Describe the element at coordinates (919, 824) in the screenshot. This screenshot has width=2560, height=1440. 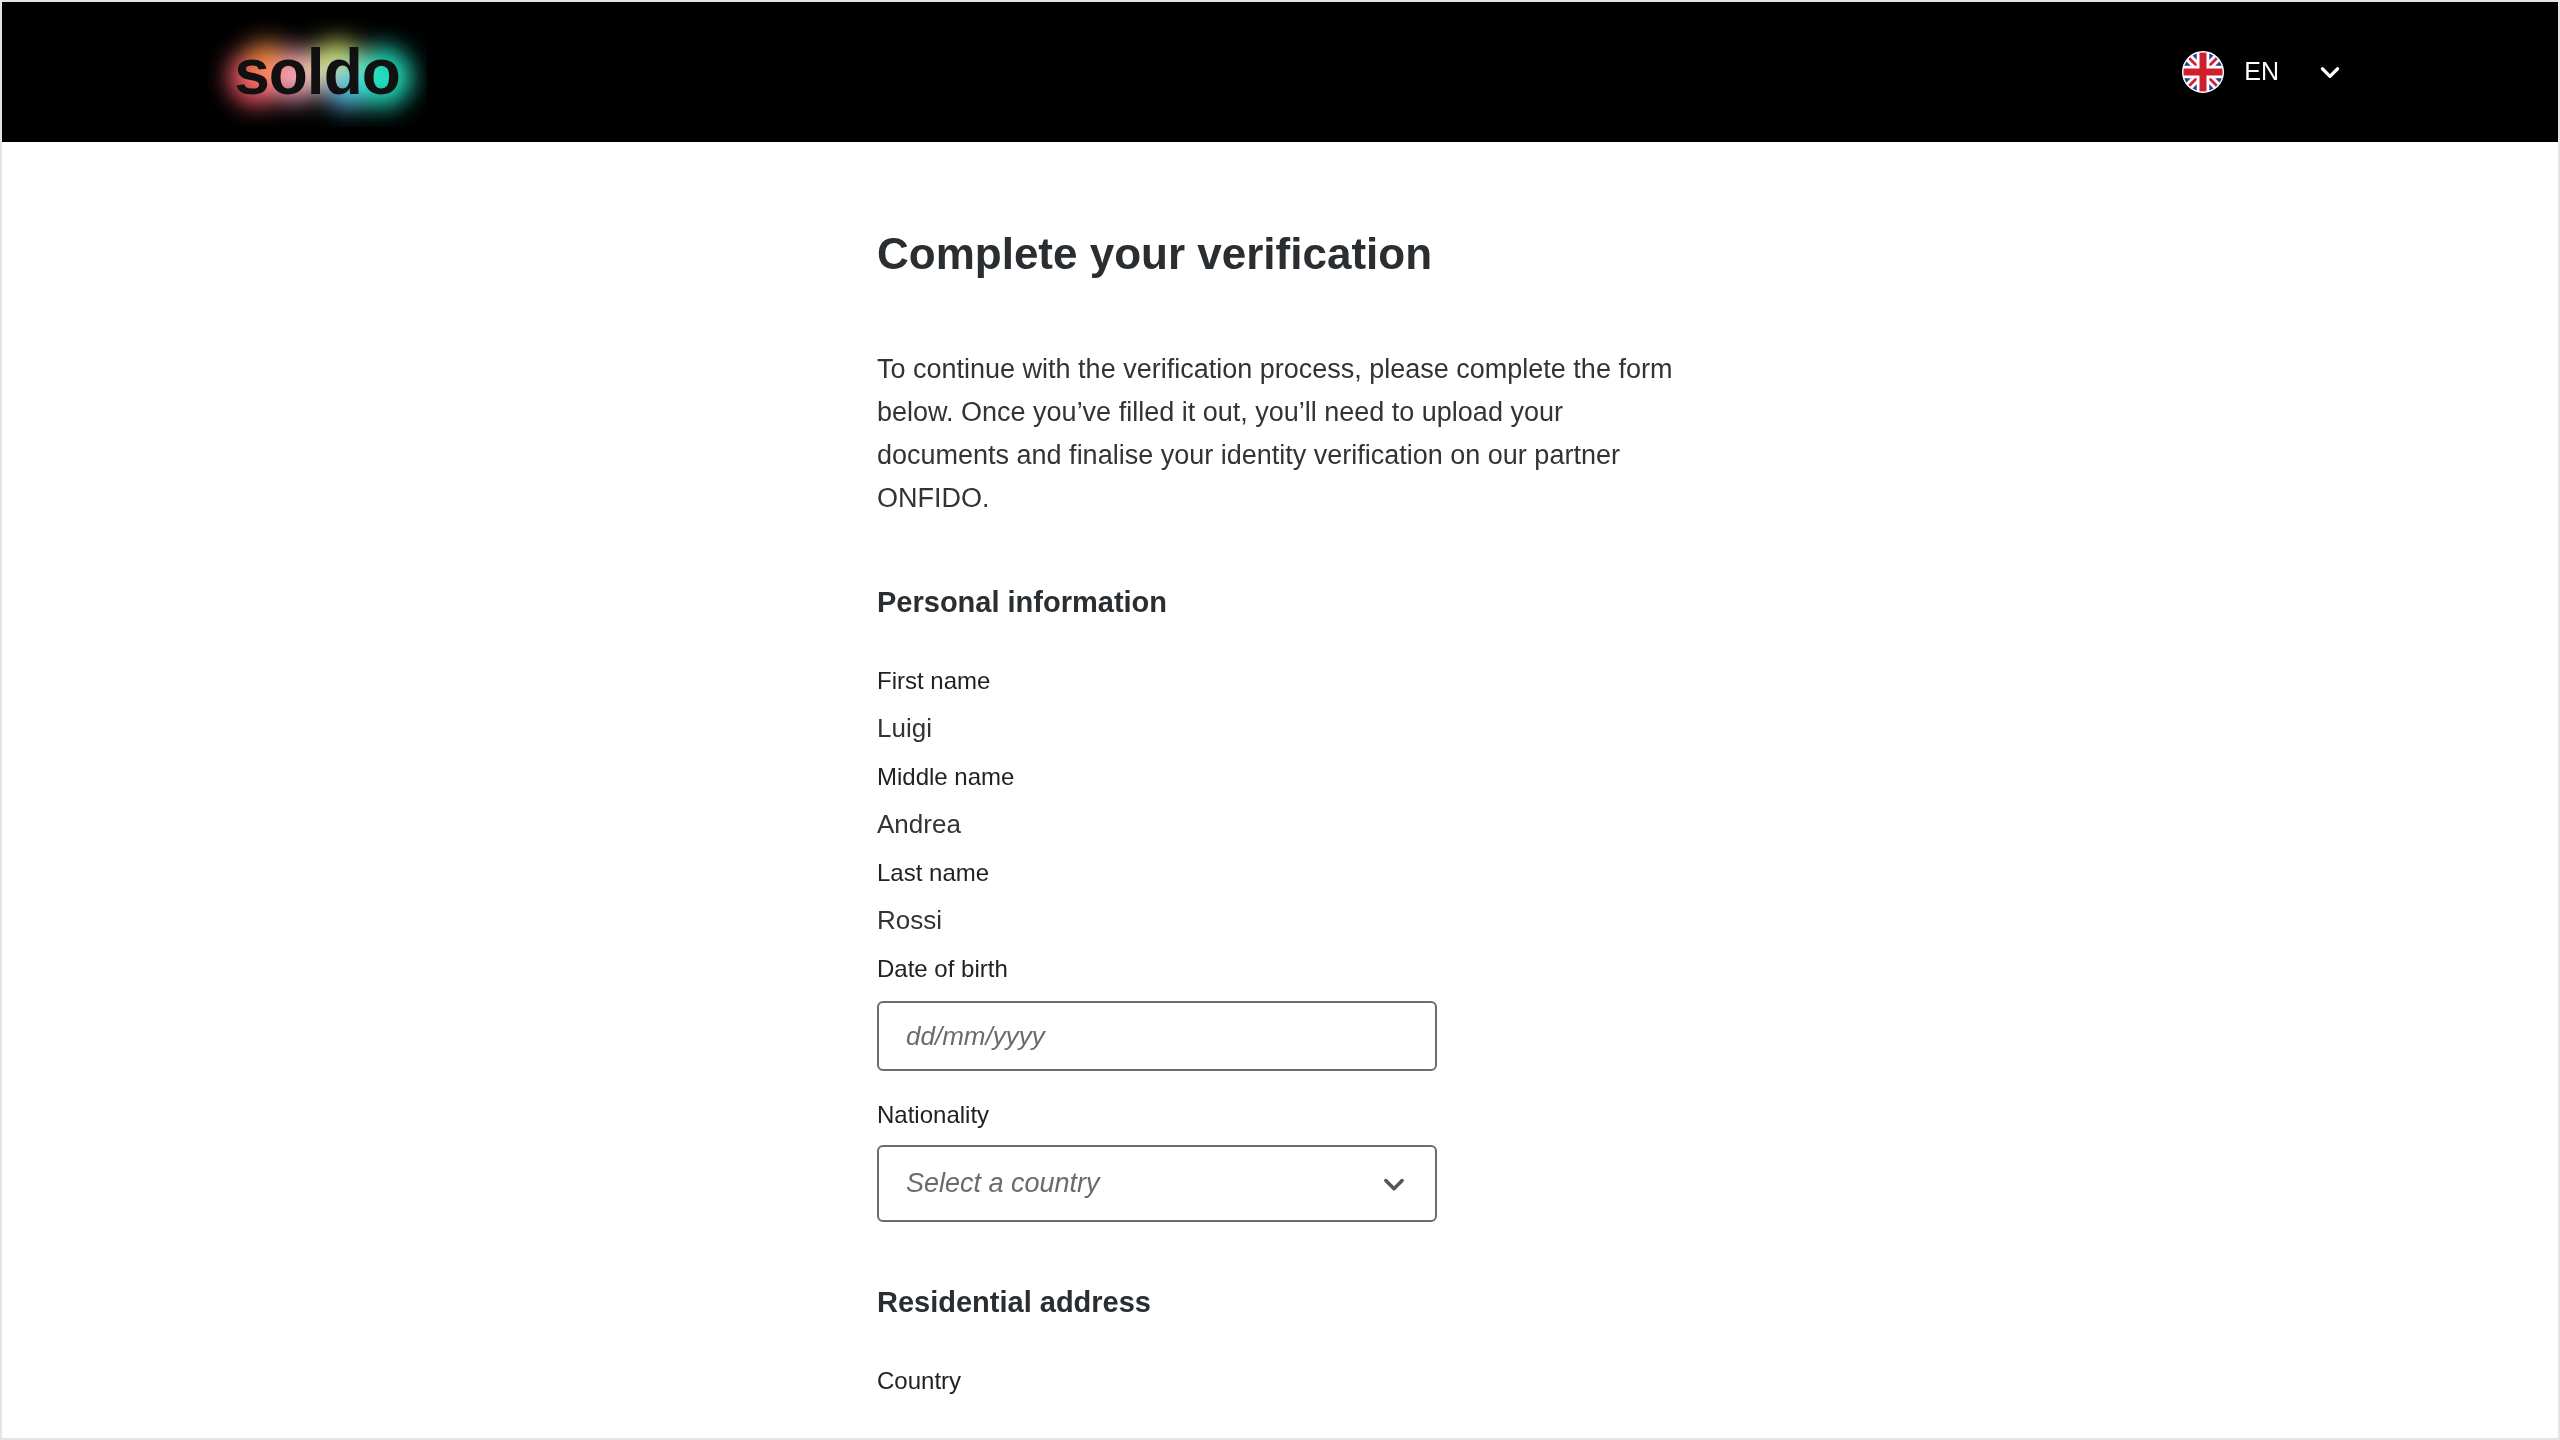
I see `field-value: Andrea` at that location.